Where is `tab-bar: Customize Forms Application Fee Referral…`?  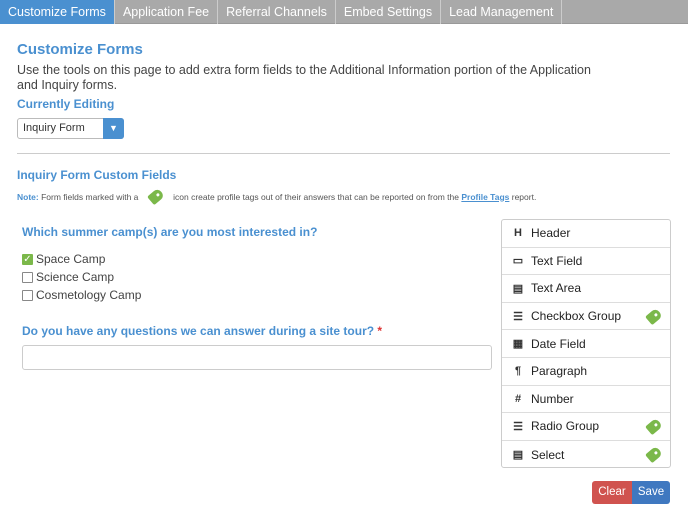
tab-bar: Customize Forms Application Fee Referral… is located at coordinates (344, 12).